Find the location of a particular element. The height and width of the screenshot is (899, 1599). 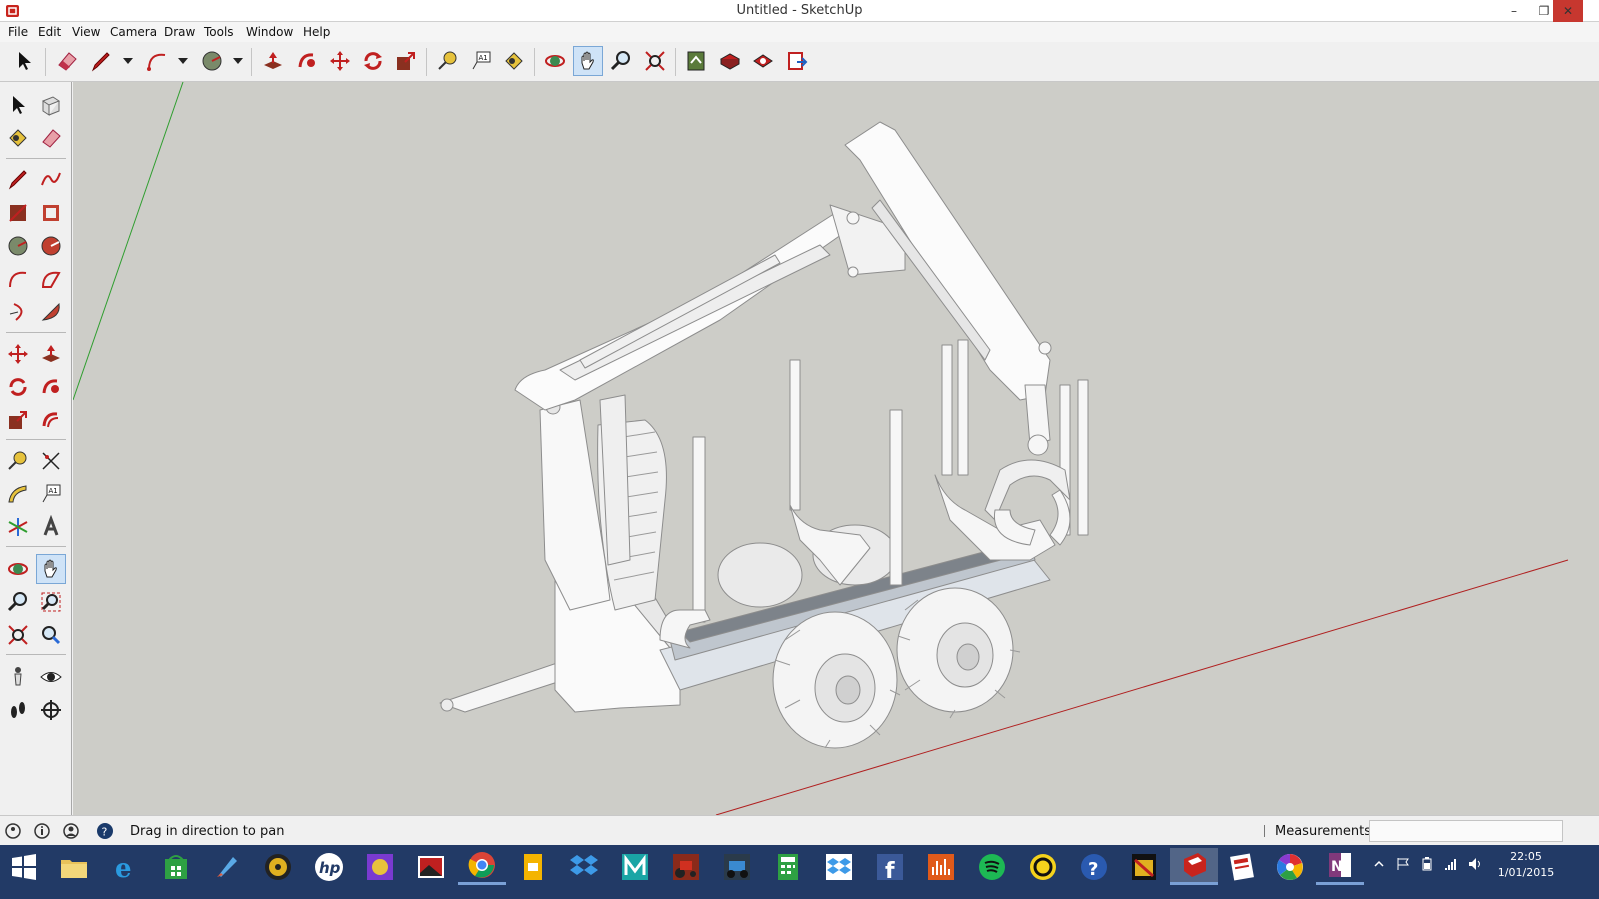

battery-icon is located at coordinates (1427, 864).